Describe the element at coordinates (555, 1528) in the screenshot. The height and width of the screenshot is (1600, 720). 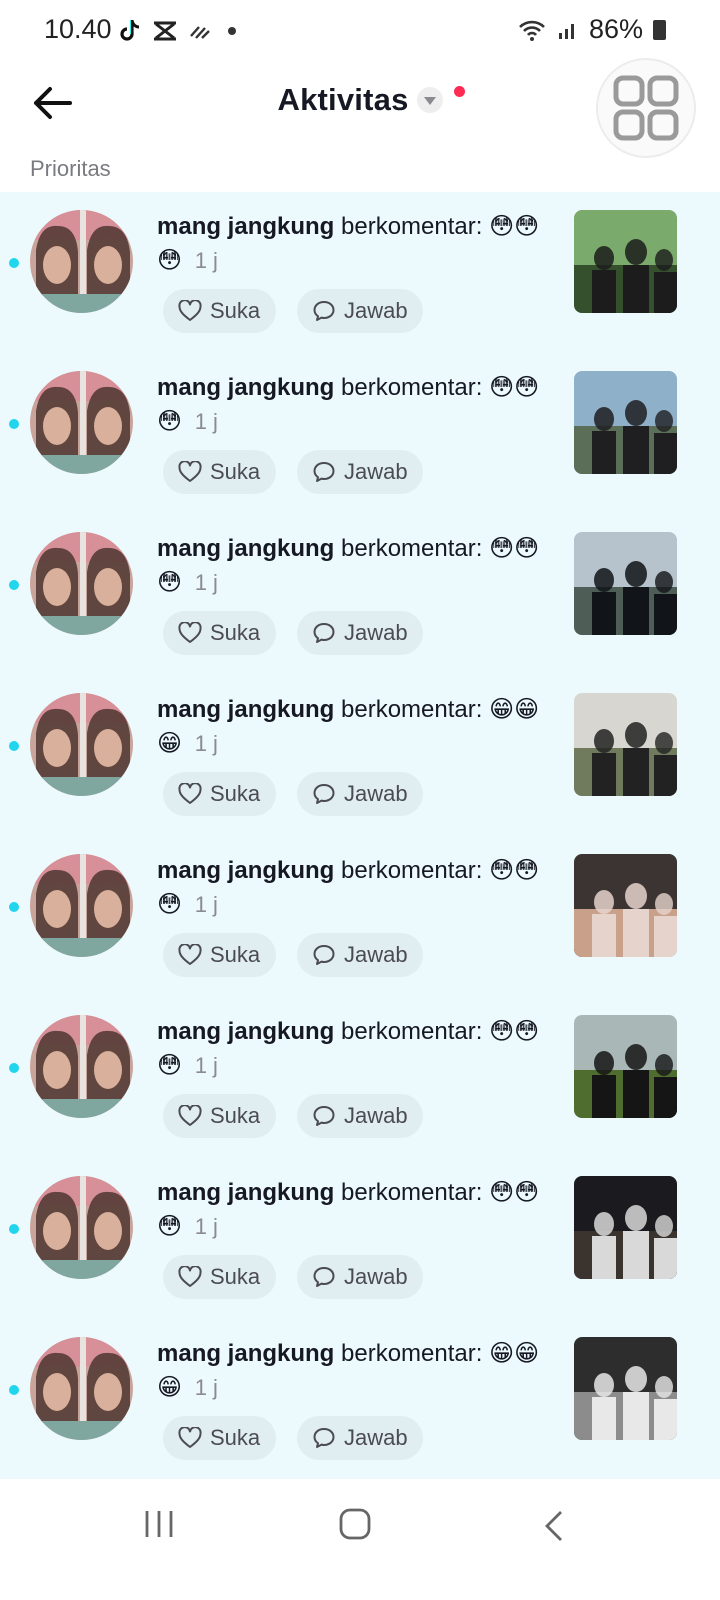
I see `nav-back-button` at that location.